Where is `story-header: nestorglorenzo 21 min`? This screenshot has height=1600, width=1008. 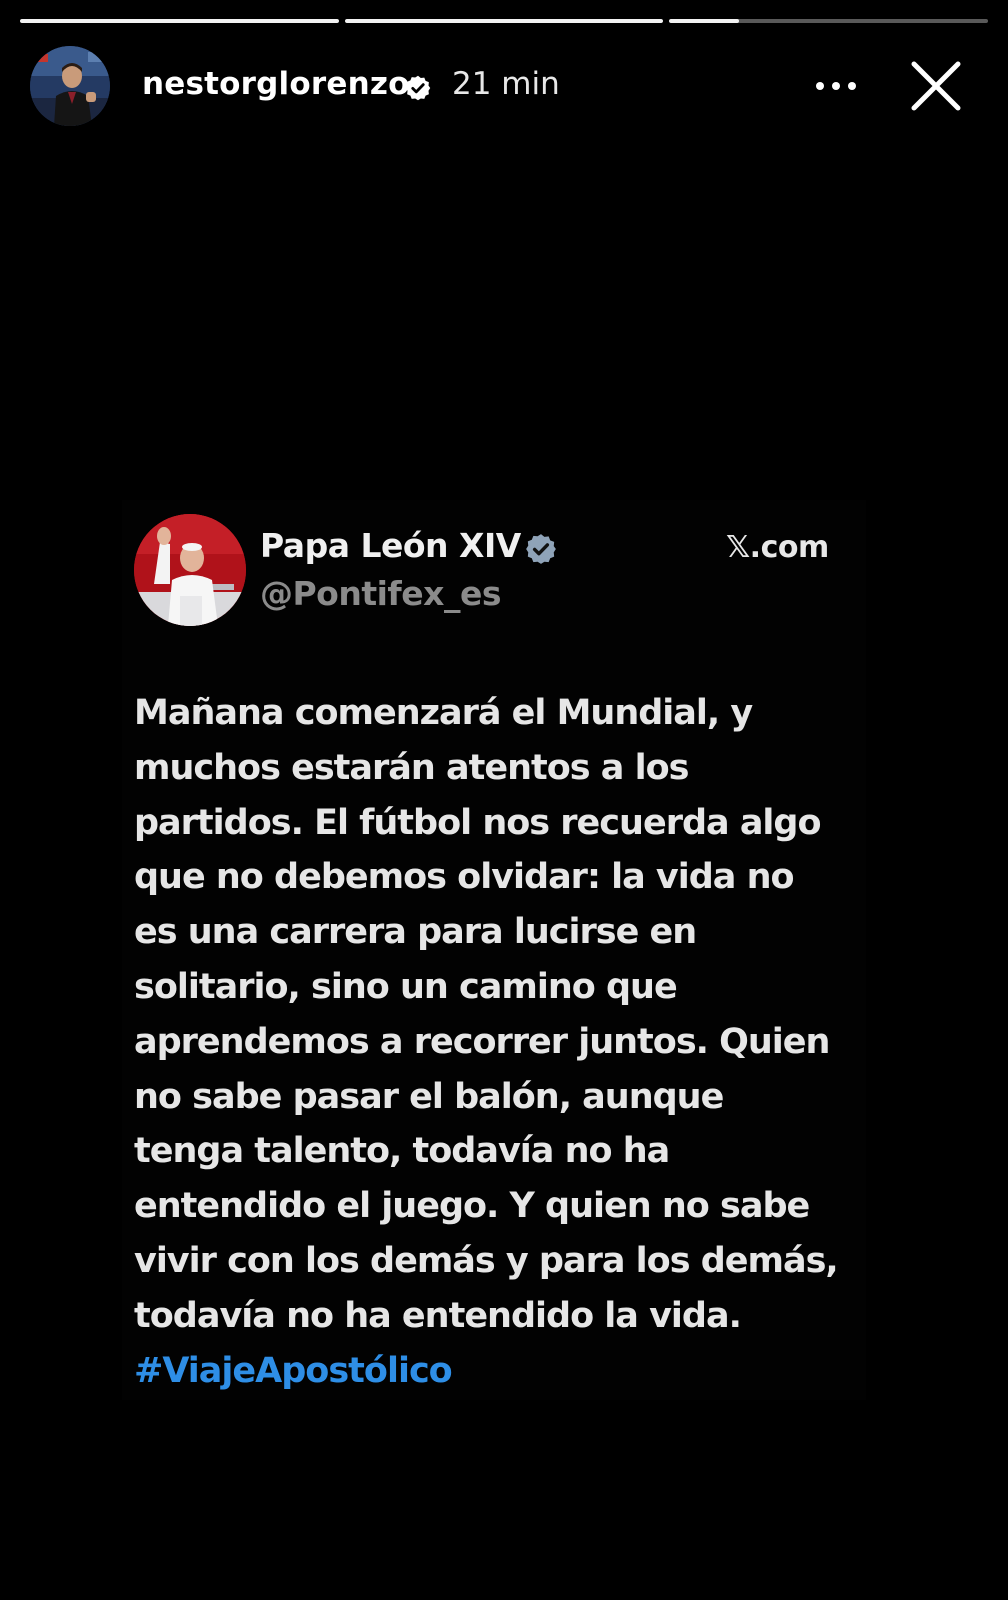
story-header: nestorglorenzo 21 min is located at coordinates (504, 85).